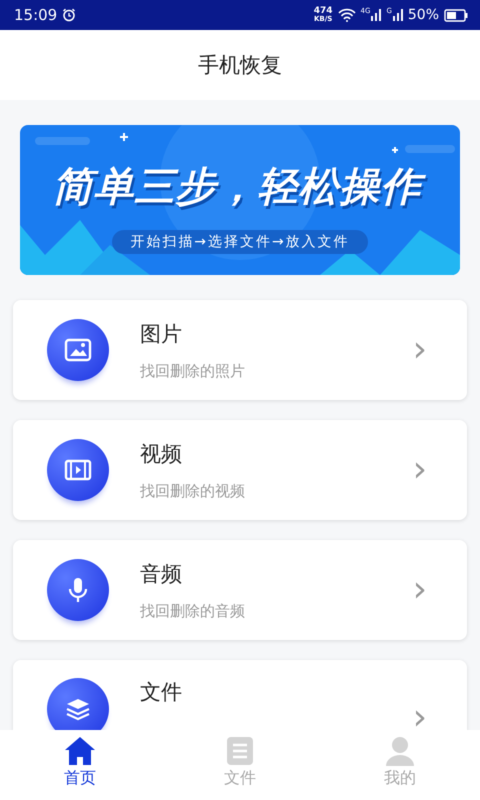 This screenshot has width=480, height=800. I want to click on speed-value: 474, so click(323, 11).